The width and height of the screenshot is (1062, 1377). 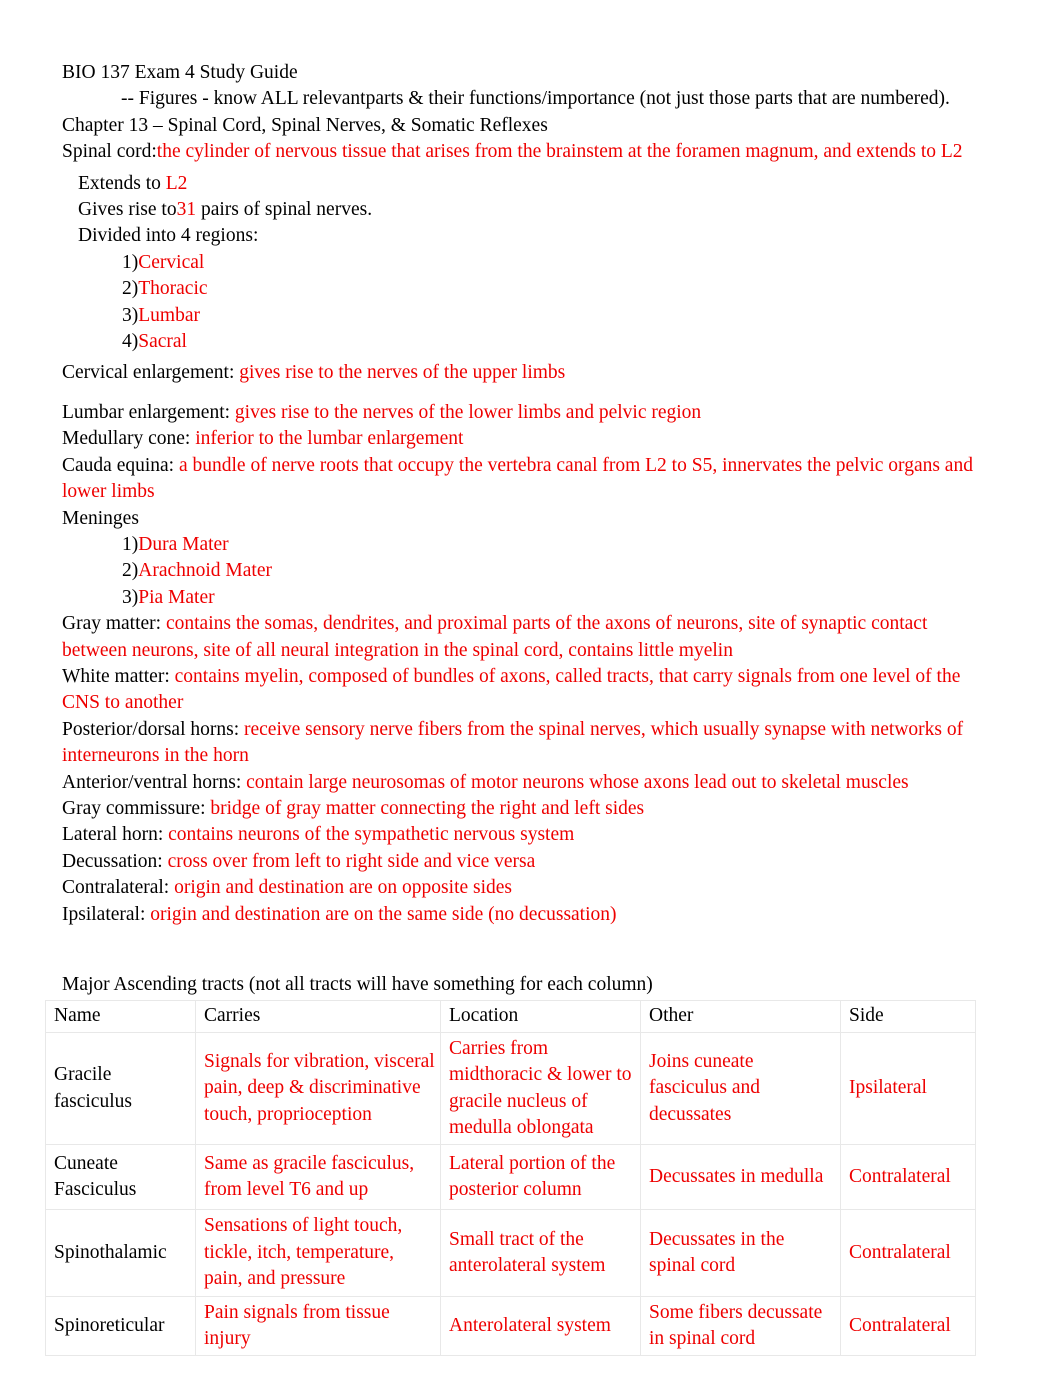 What do you see at coordinates (115, 835) in the screenshot?
I see `entry-label: Lateral horn:` at bounding box center [115, 835].